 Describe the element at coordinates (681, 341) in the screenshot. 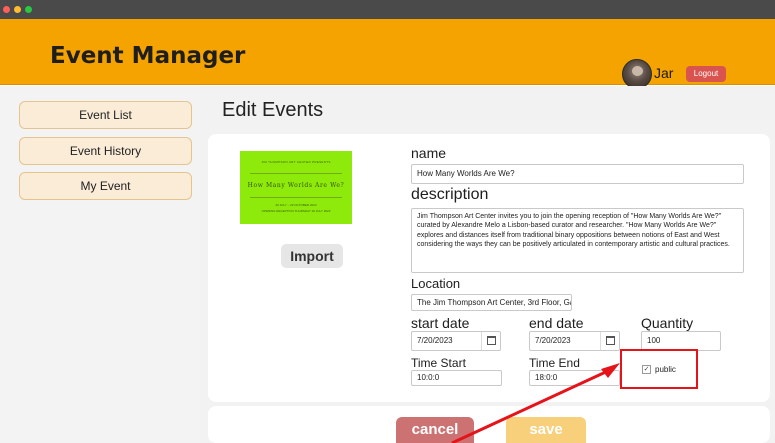

I see `quantity-field: 100` at that location.